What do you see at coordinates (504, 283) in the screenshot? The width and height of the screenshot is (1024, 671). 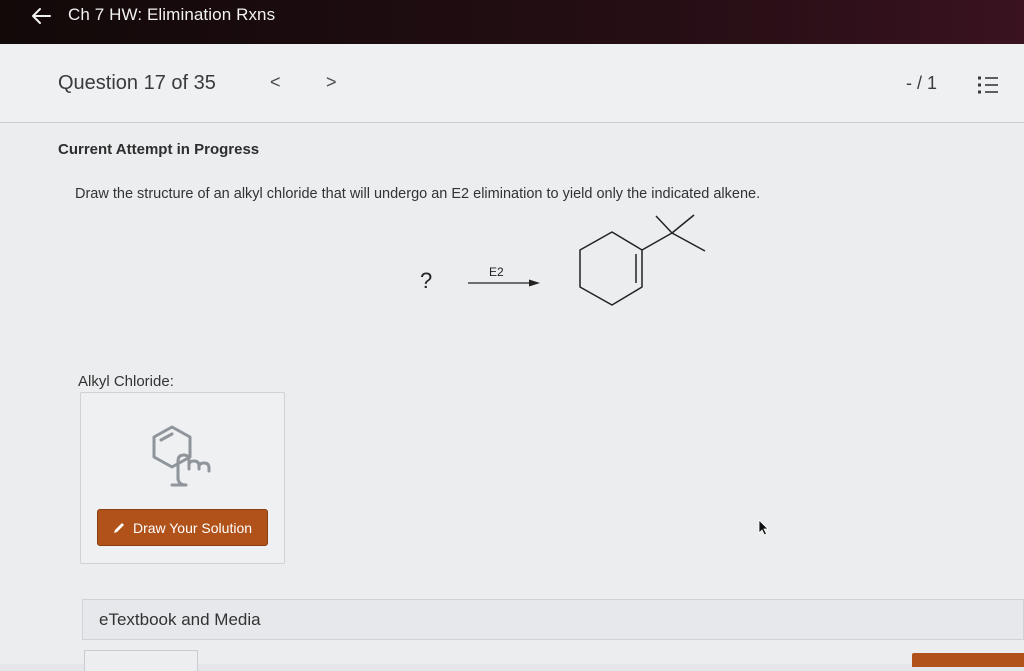 I see `reaction-arrow-icon` at bounding box center [504, 283].